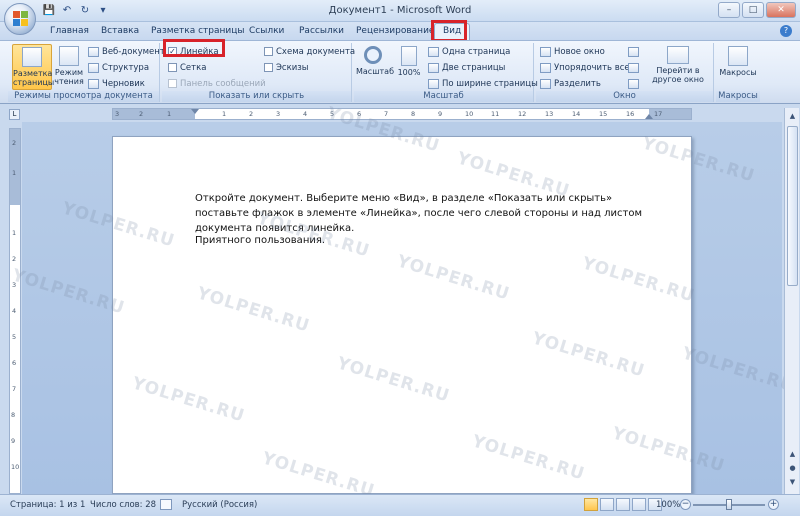 The width and height of the screenshot is (800, 516). Describe the element at coordinates (738, 56) in the screenshot. I see `macros-icon` at that location.